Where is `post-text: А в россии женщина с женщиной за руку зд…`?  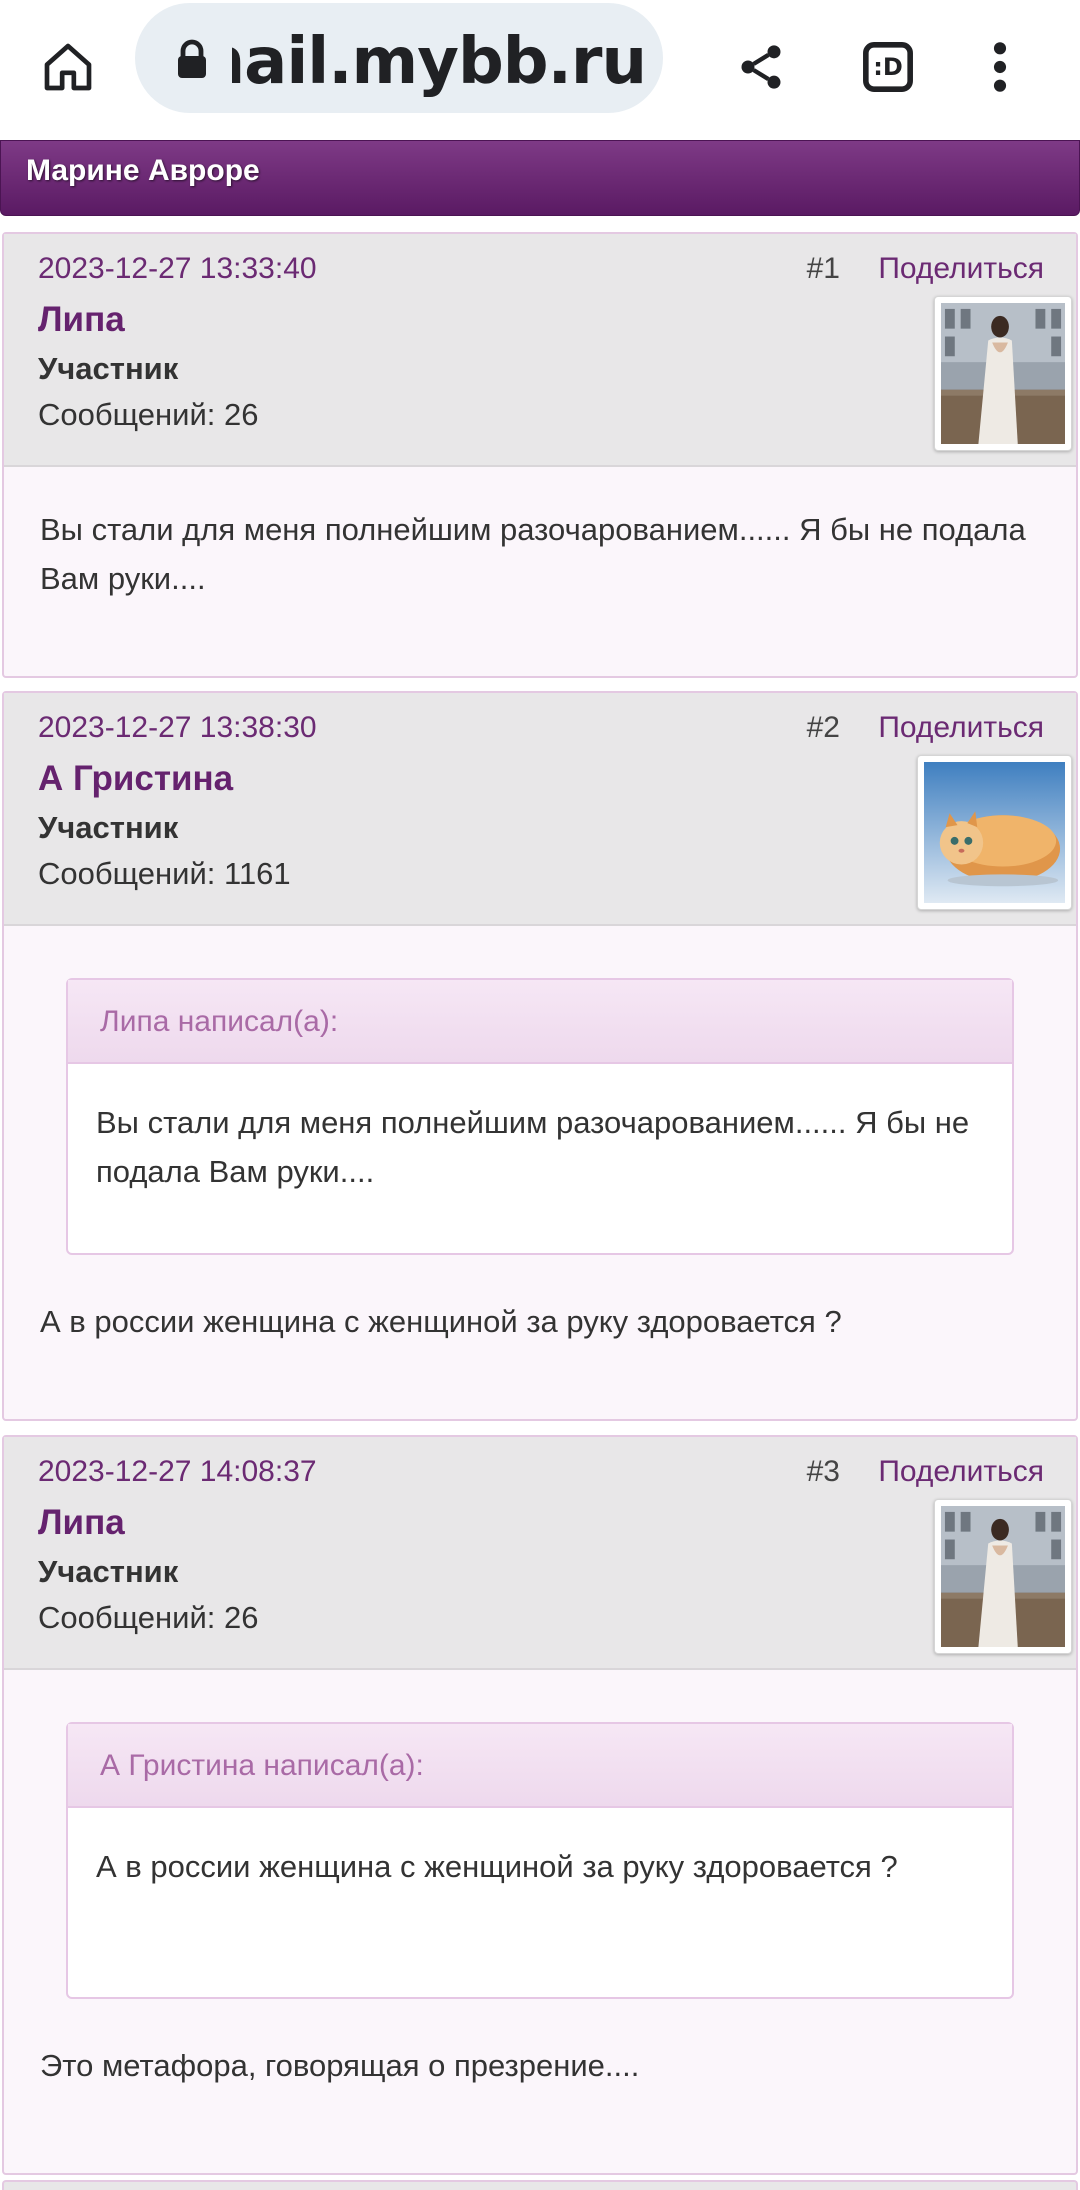 post-text: А в россии женщина с женщиной за руку зд… is located at coordinates (441, 1321).